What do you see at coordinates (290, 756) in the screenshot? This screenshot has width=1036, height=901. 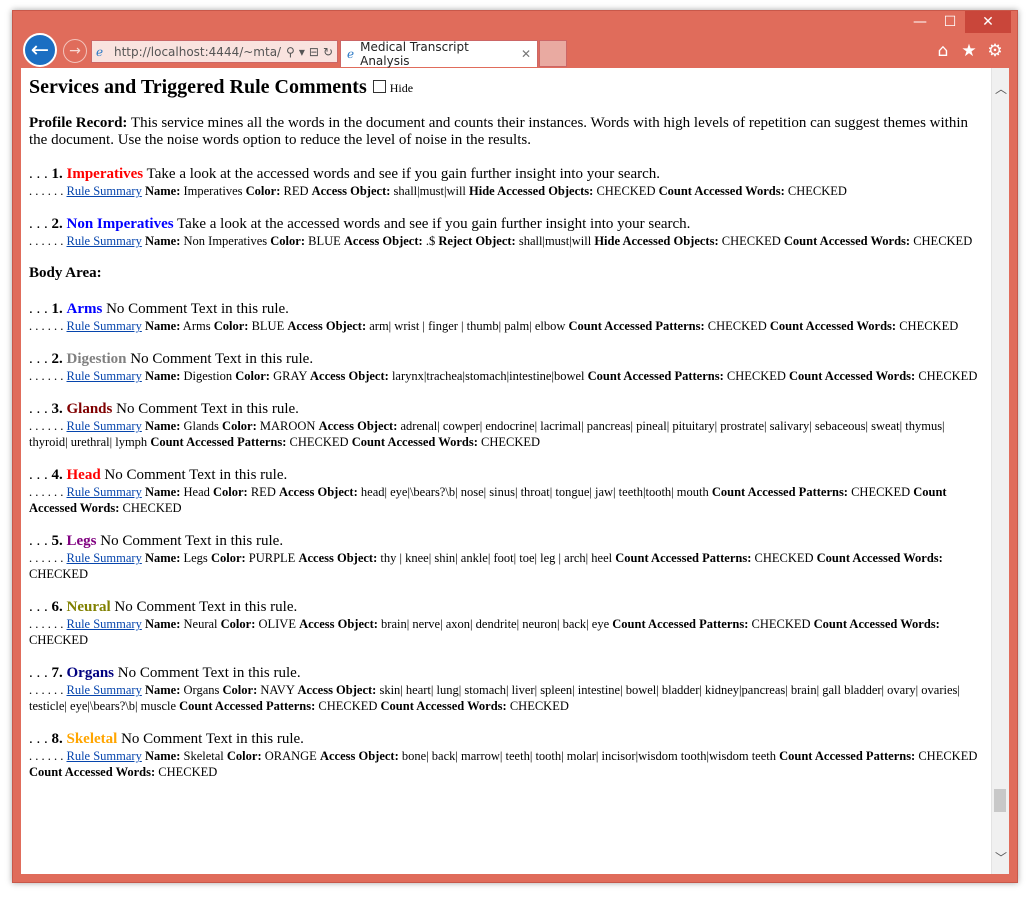 I see `detail-value: ORANGE` at bounding box center [290, 756].